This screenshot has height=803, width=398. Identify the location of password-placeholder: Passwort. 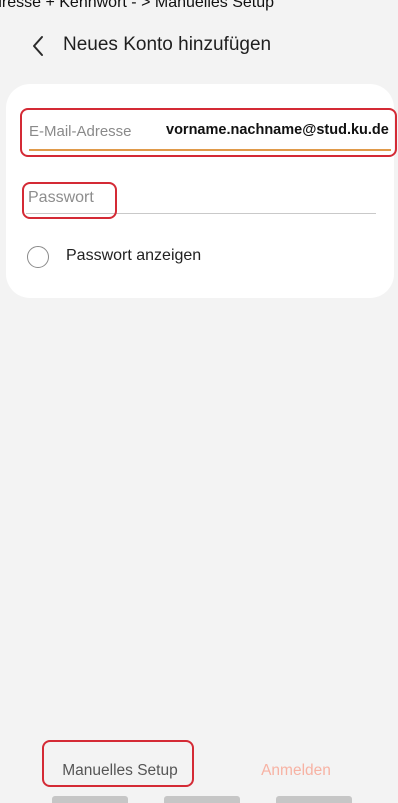
(61, 197).